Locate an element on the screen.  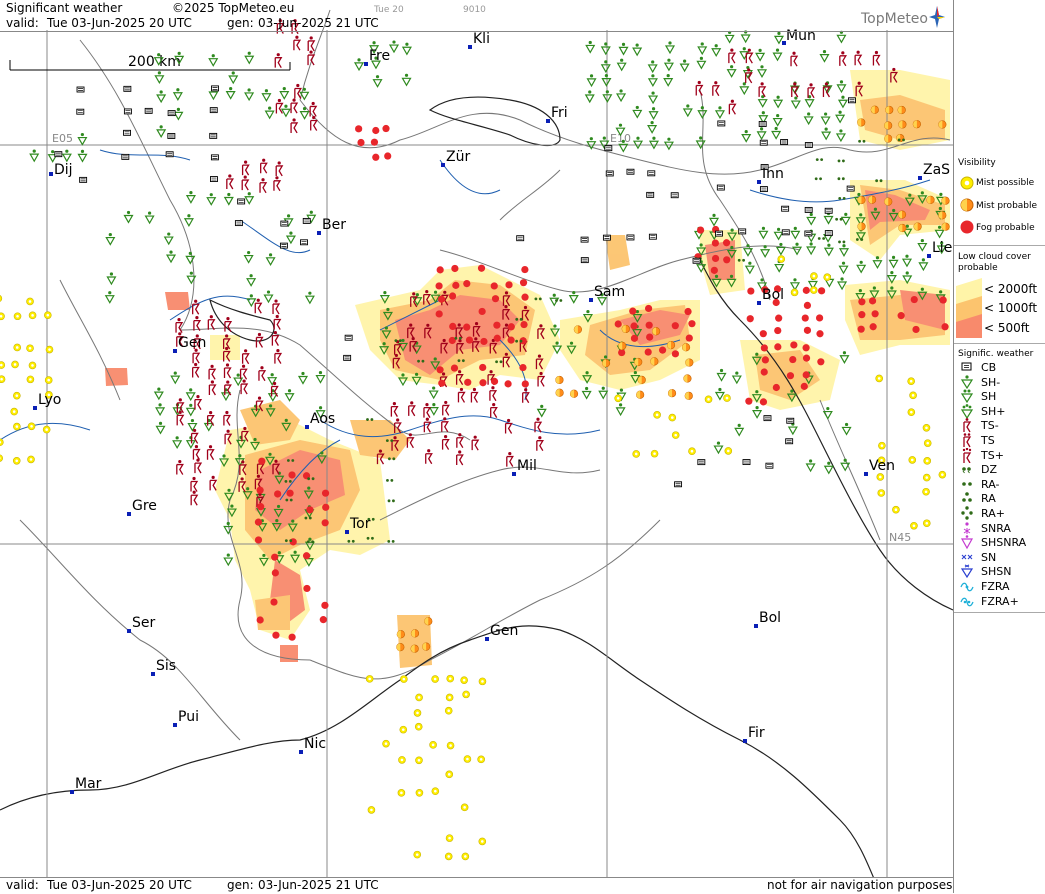
legend-signific-item: SH+ is located at coordinates (993, 411).